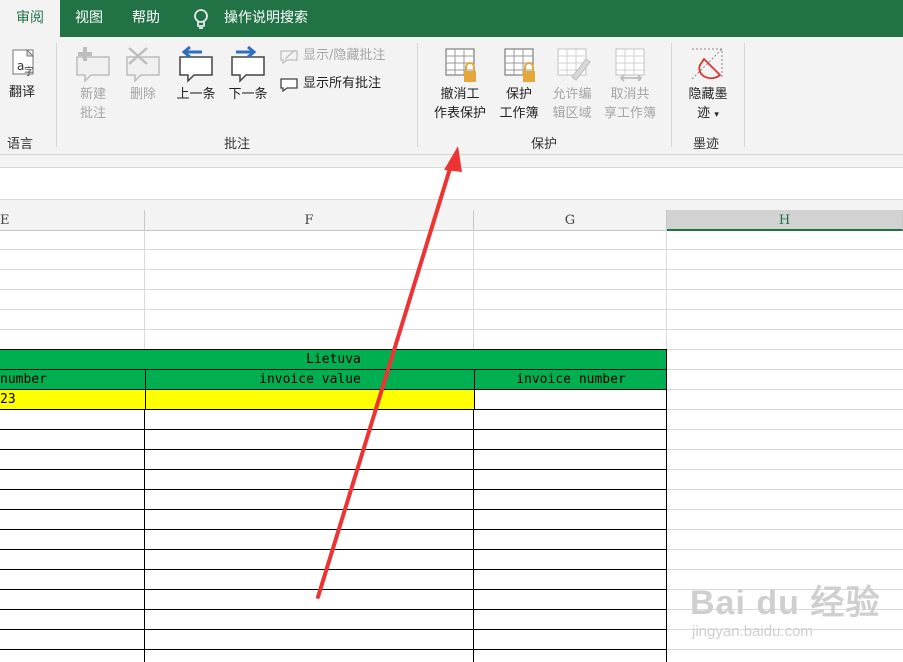  What do you see at coordinates (716, 115) in the screenshot?
I see `chevron-down-icon: ▾` at bounding box center [716, 115].